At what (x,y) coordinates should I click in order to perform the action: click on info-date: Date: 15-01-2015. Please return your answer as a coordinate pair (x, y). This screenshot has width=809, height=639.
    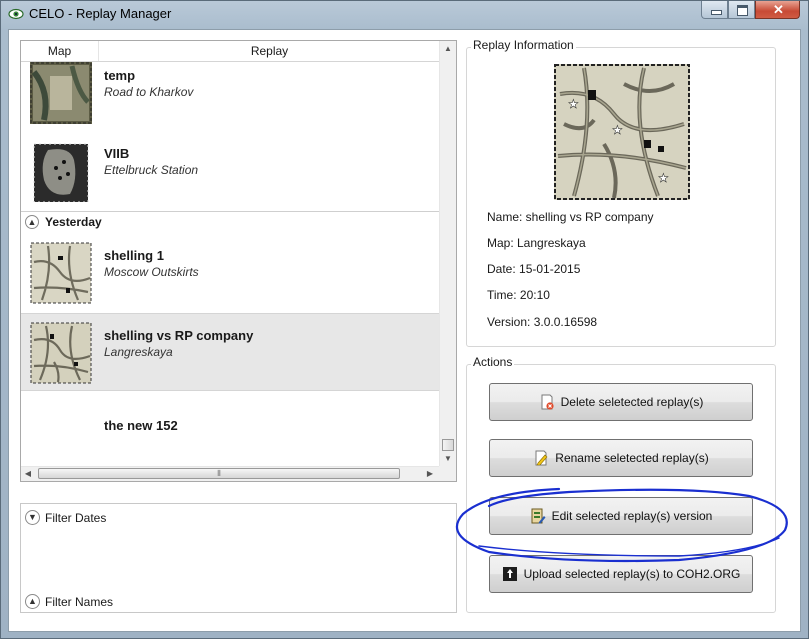
    Looking at the image, I should click on (534, 269).